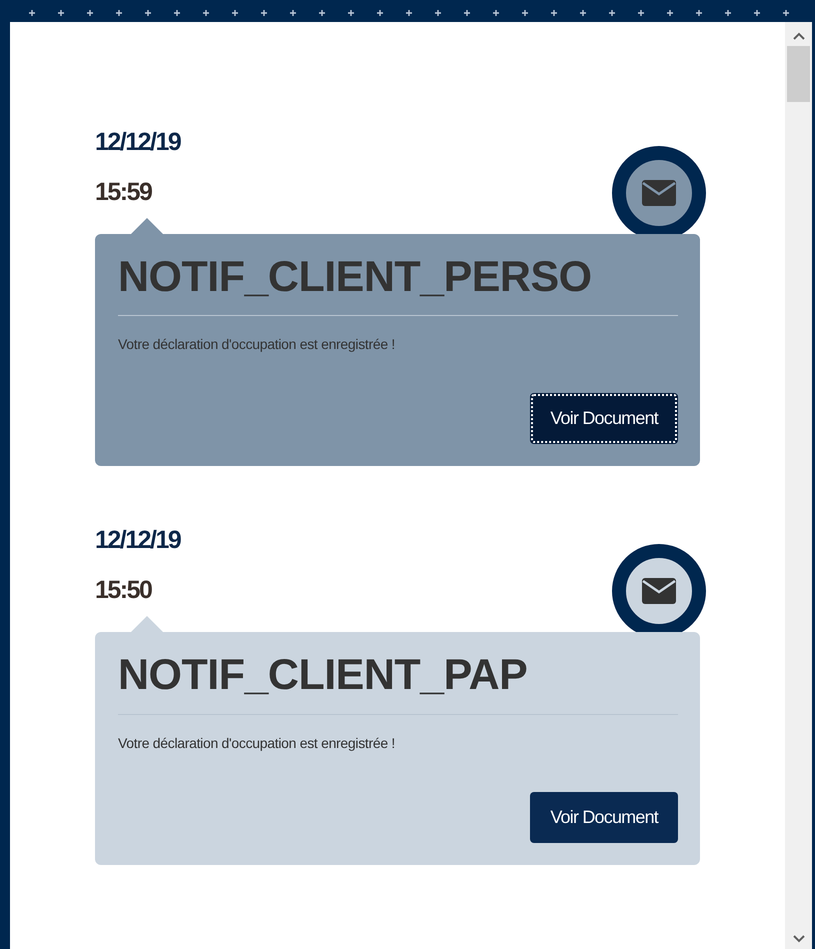 This screenshot has width=815, height=949. Describe the element at coordinates (124, 192) in the screenshot. I see `time-text: 15:59` at that location.